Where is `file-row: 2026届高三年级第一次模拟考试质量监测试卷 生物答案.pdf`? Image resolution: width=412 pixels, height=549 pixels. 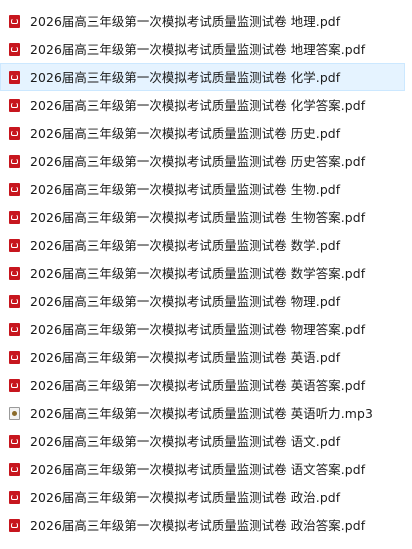 file-row: 2026届高三年级第一次模拟考试质量监测试卷 生物答案.pdf is located at coordinates (206, 217).